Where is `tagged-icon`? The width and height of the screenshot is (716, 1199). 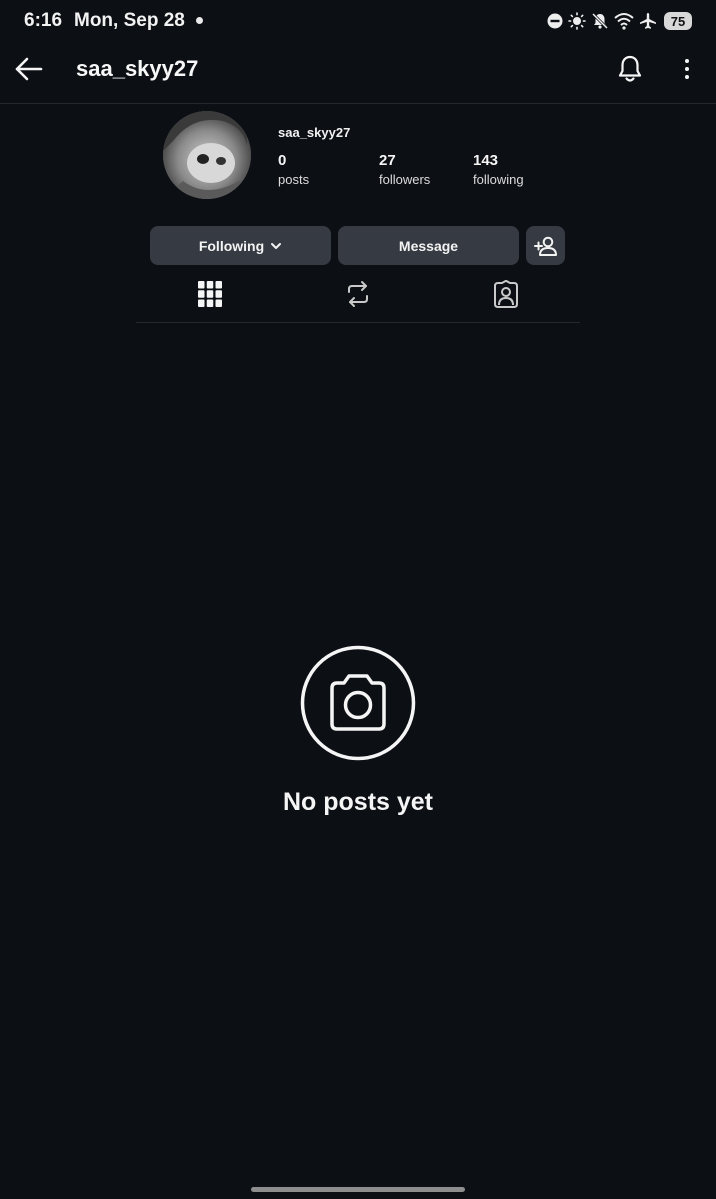 tagged-icon is located at coordinates (506, 294).